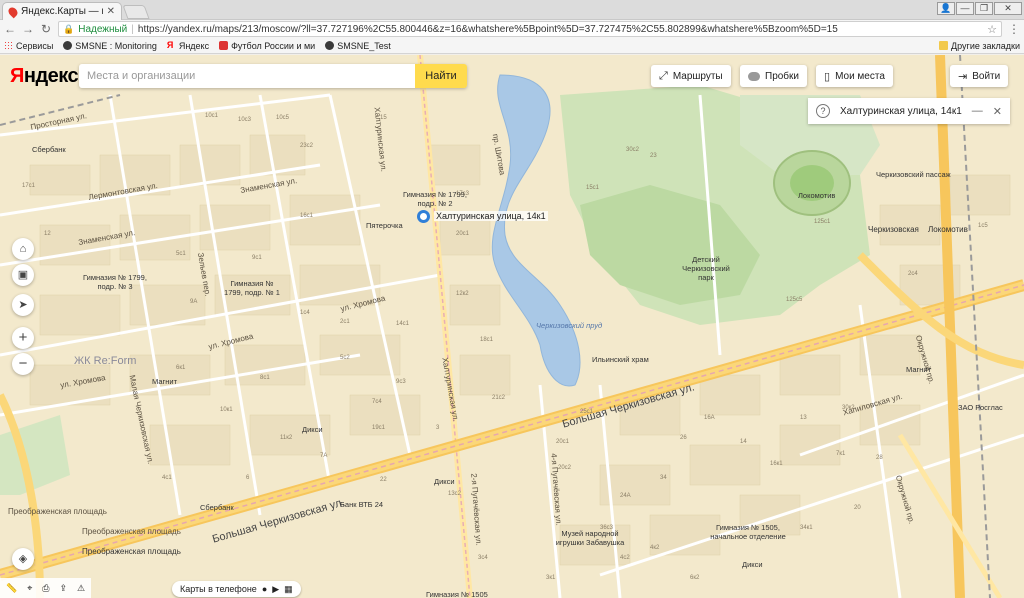 This screenshot has width=1024, height=598. I want to click on poi-label: Гимназия № 1505, начальное отделение, so click(748, 532).